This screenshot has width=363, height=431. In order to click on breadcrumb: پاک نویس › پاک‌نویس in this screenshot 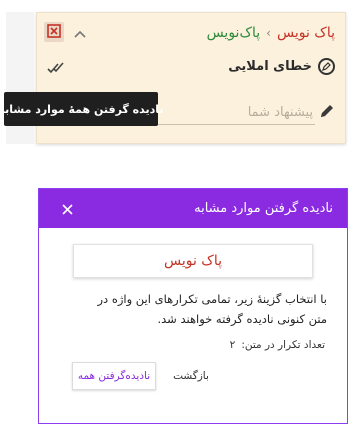, I will do `click(271, 33)`.